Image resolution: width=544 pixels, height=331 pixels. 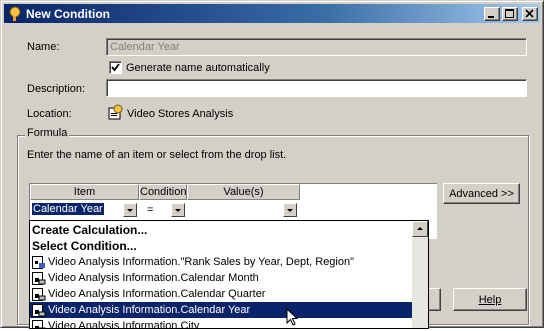 What do you see at coordinates (492, 13) in the screenshot?
I see `minimize-button` at bounding box center [492, 13].